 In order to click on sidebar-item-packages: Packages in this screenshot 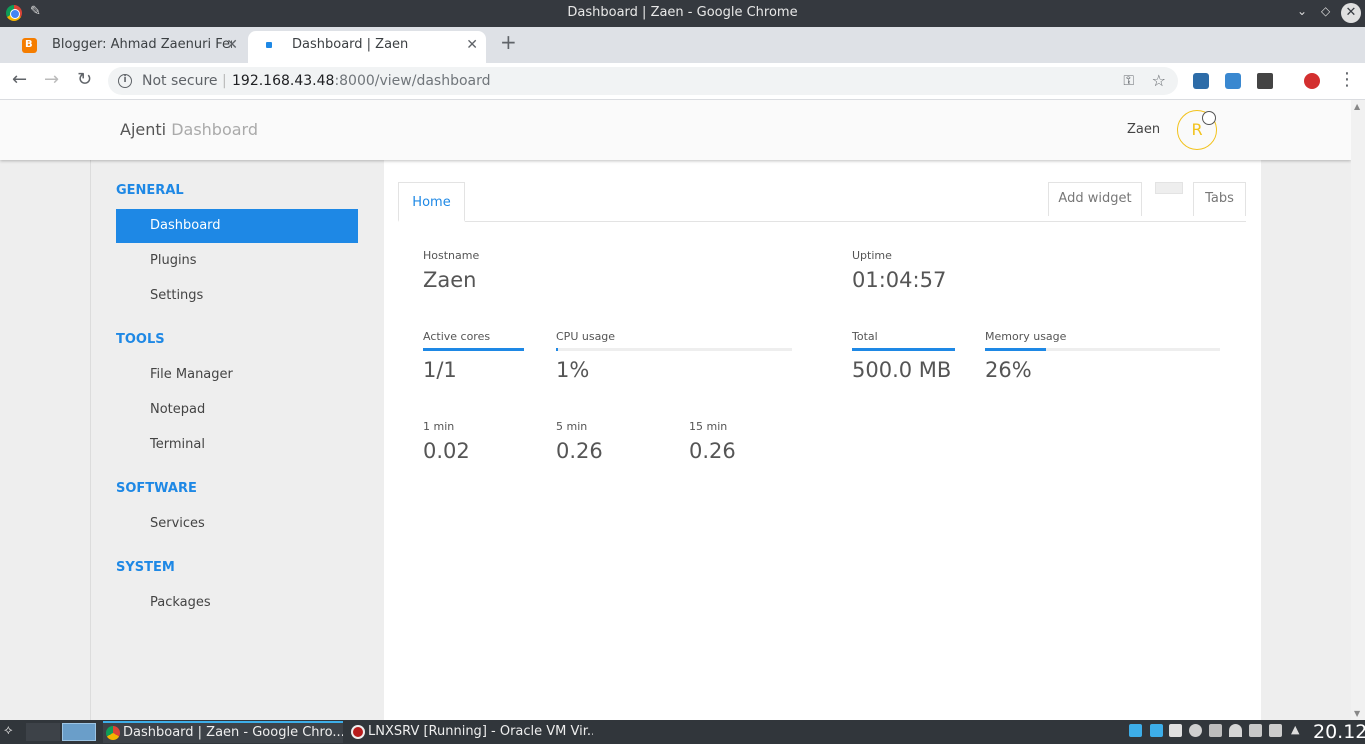, I will do `click(237, 603)`.